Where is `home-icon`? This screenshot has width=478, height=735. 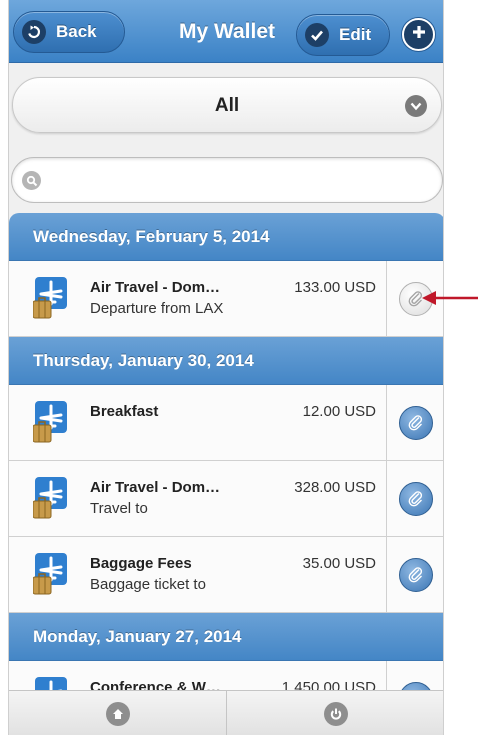 home-icon is located at coordinates (117, 713).